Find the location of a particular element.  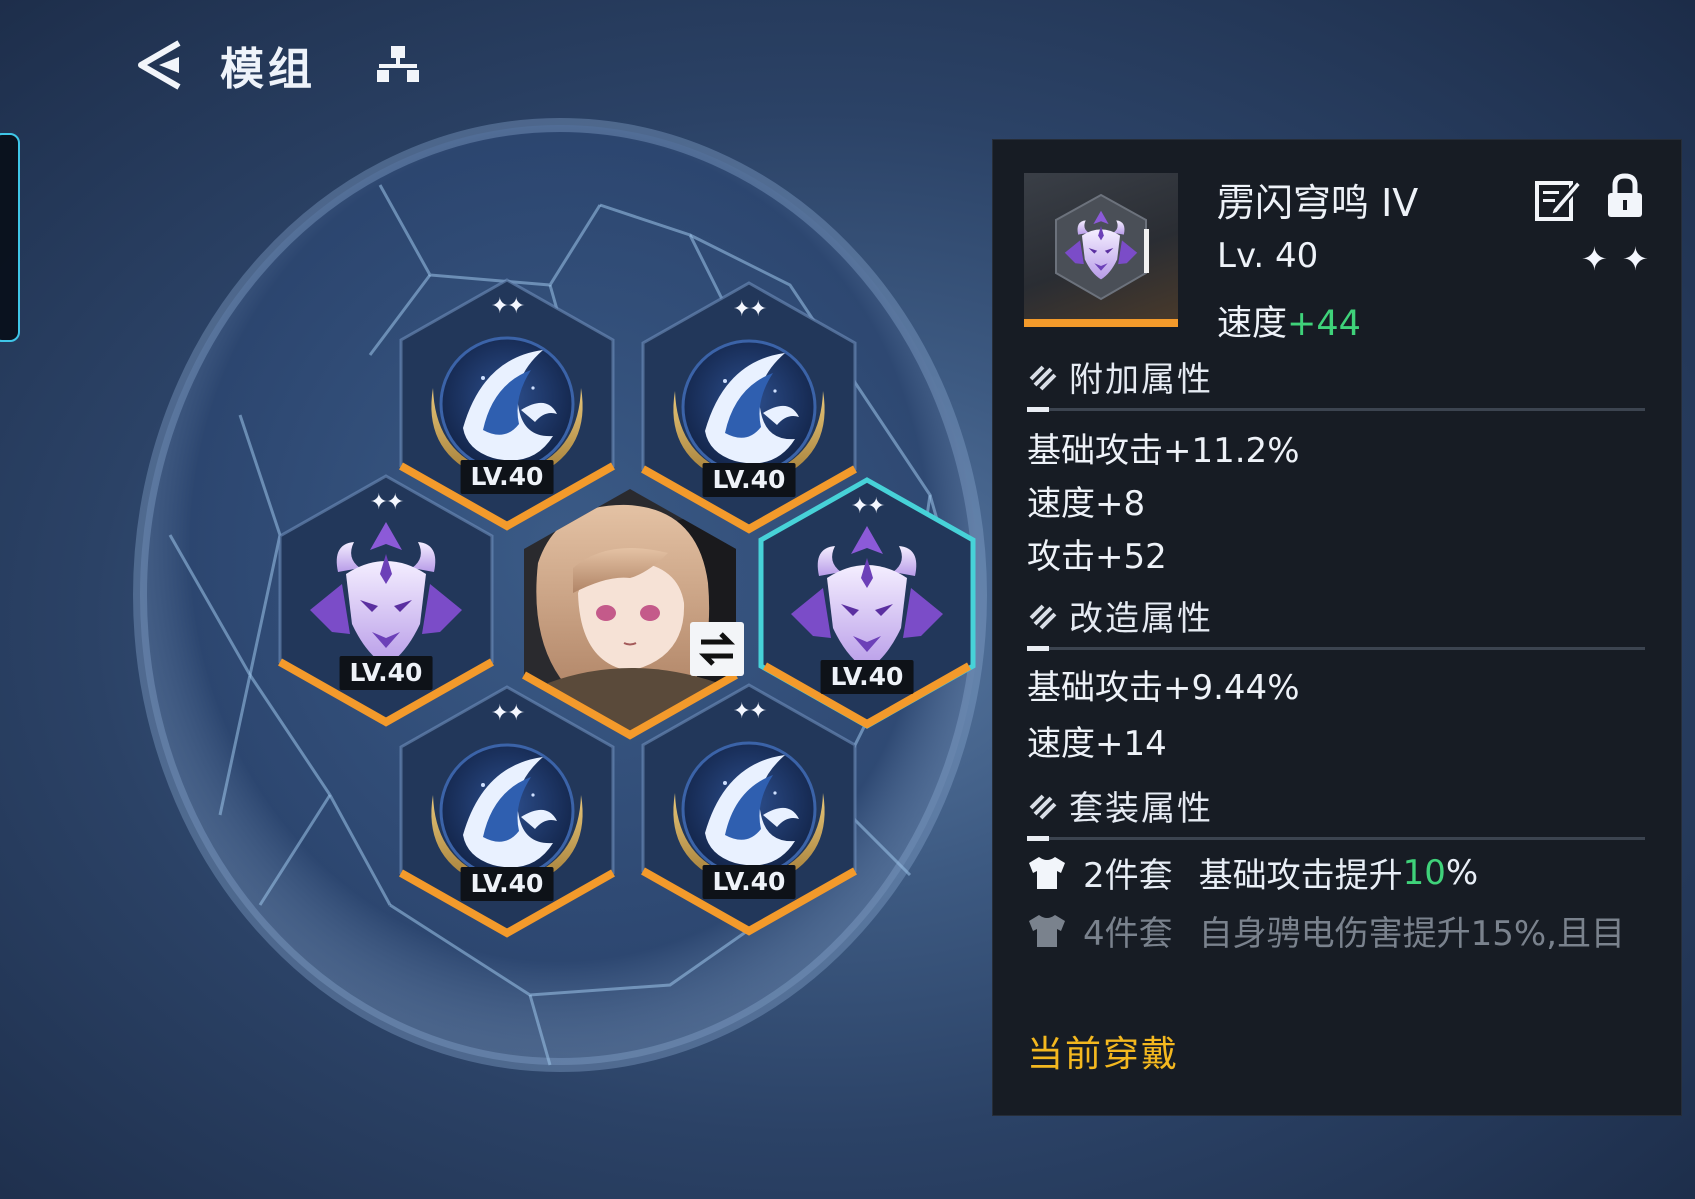

extra-stat: 速度+8 is located at coordinates (1086, 504).